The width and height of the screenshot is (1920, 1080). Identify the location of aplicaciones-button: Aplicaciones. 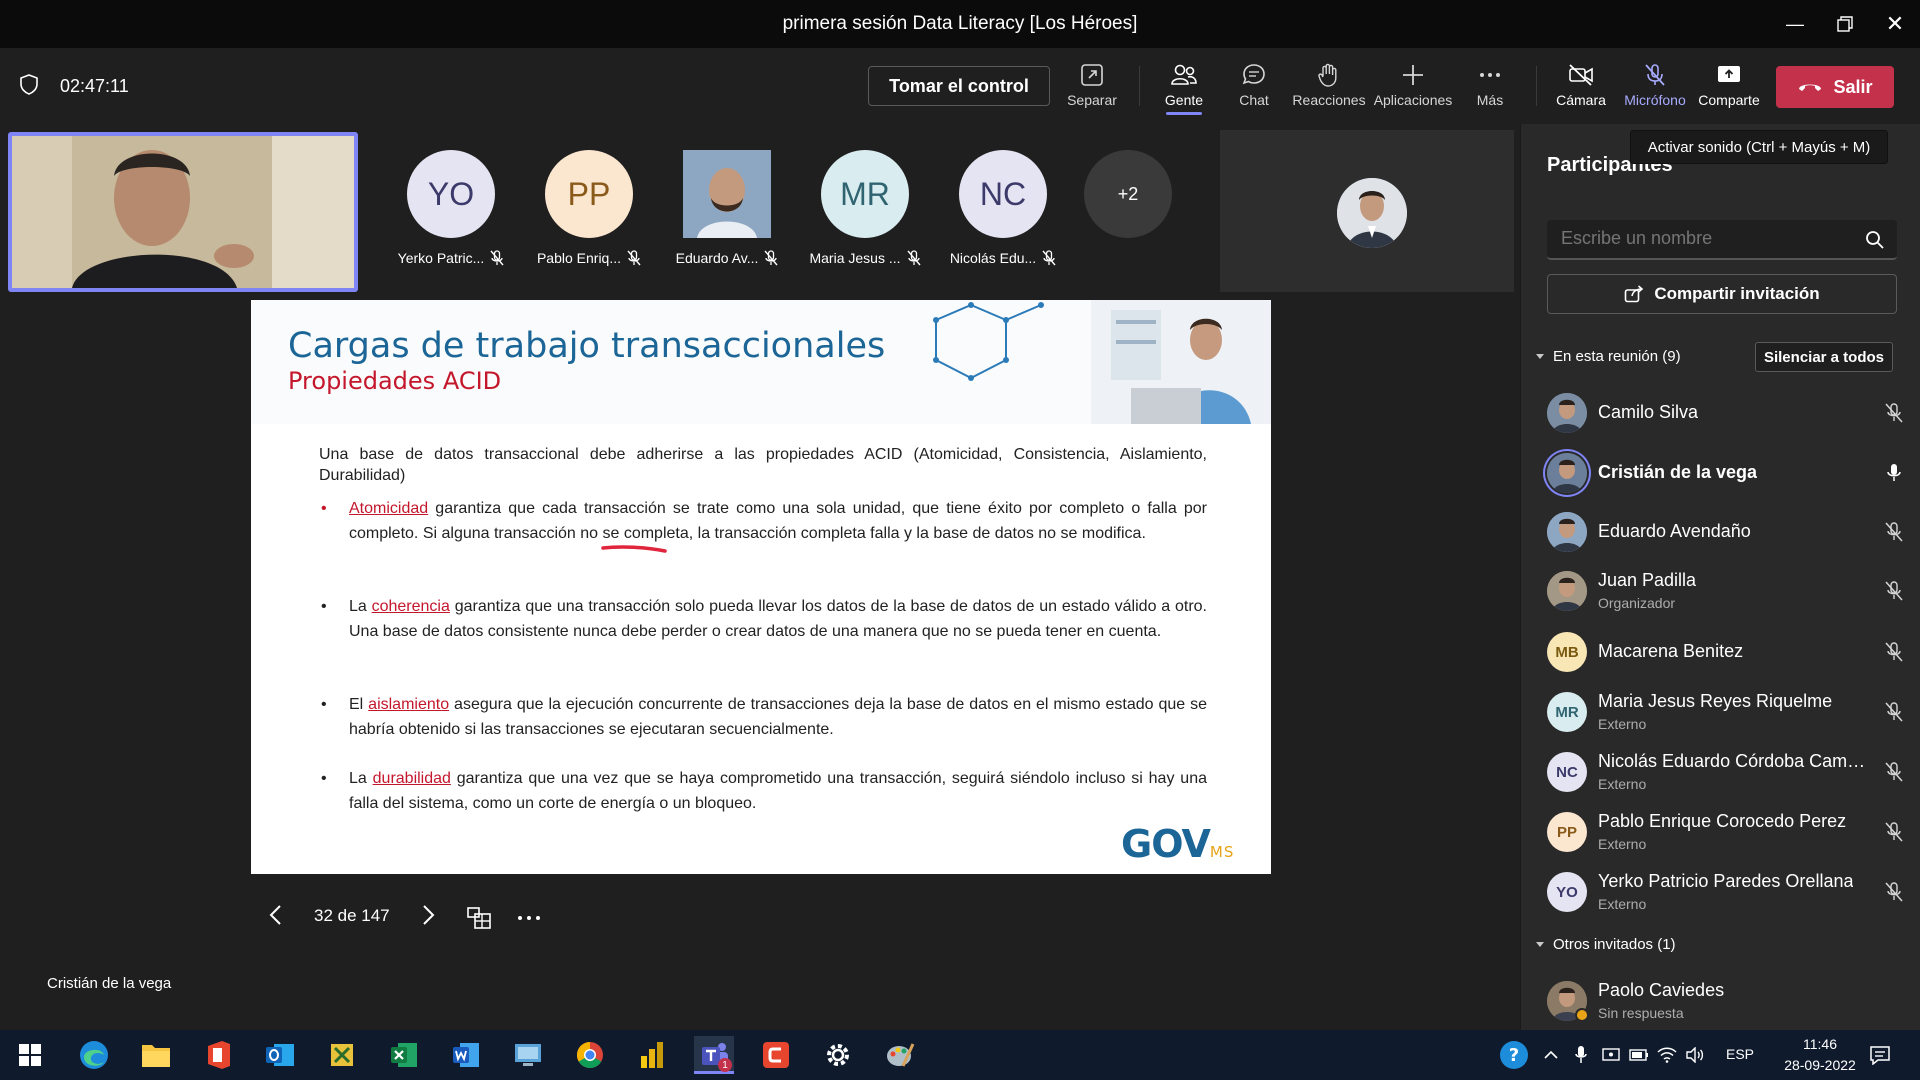
(1413, 88).